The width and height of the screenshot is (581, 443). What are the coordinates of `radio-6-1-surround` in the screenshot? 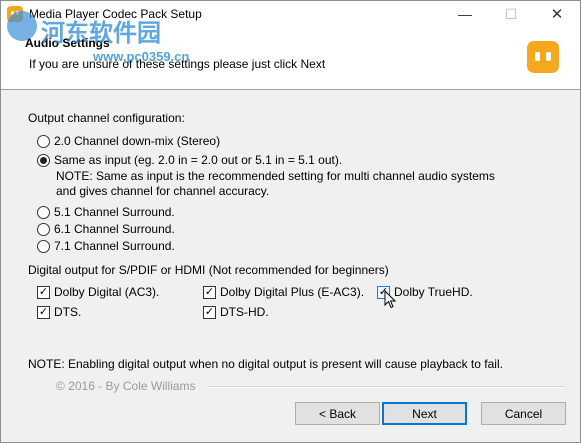 It's located at (43, 229).